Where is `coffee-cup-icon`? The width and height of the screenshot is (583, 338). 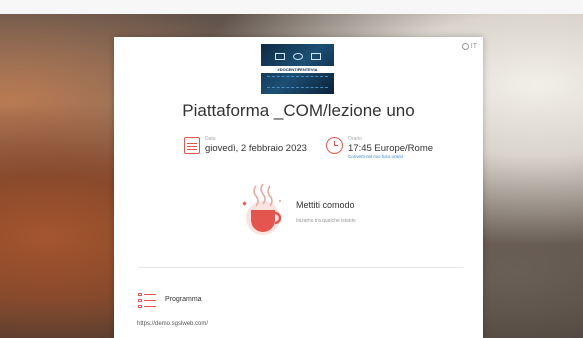 coffee-cup-icon is located at coordinates (262, 209).